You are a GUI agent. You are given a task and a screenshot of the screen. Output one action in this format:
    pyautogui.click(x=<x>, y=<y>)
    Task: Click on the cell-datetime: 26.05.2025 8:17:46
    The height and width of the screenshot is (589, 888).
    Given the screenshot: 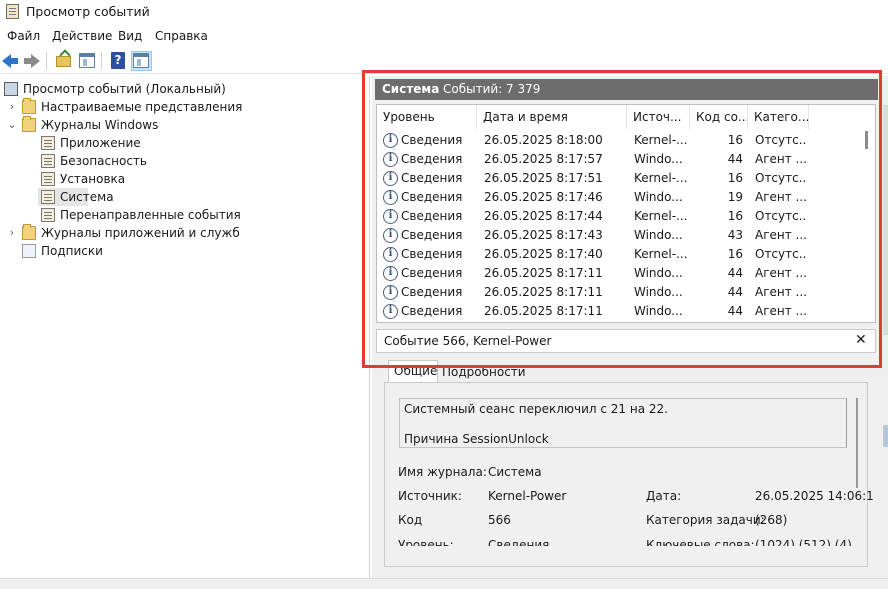 What is the action you would take?
    pyautogui.click(x=543, y=197)
    